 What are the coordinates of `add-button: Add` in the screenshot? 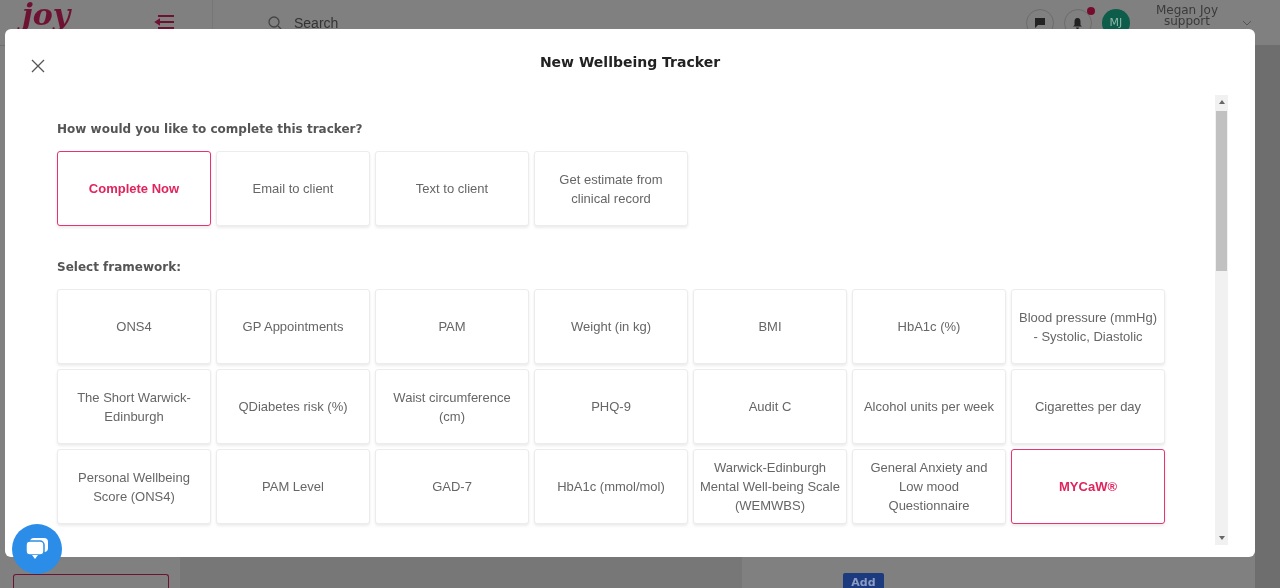 It's located at (863, 580).